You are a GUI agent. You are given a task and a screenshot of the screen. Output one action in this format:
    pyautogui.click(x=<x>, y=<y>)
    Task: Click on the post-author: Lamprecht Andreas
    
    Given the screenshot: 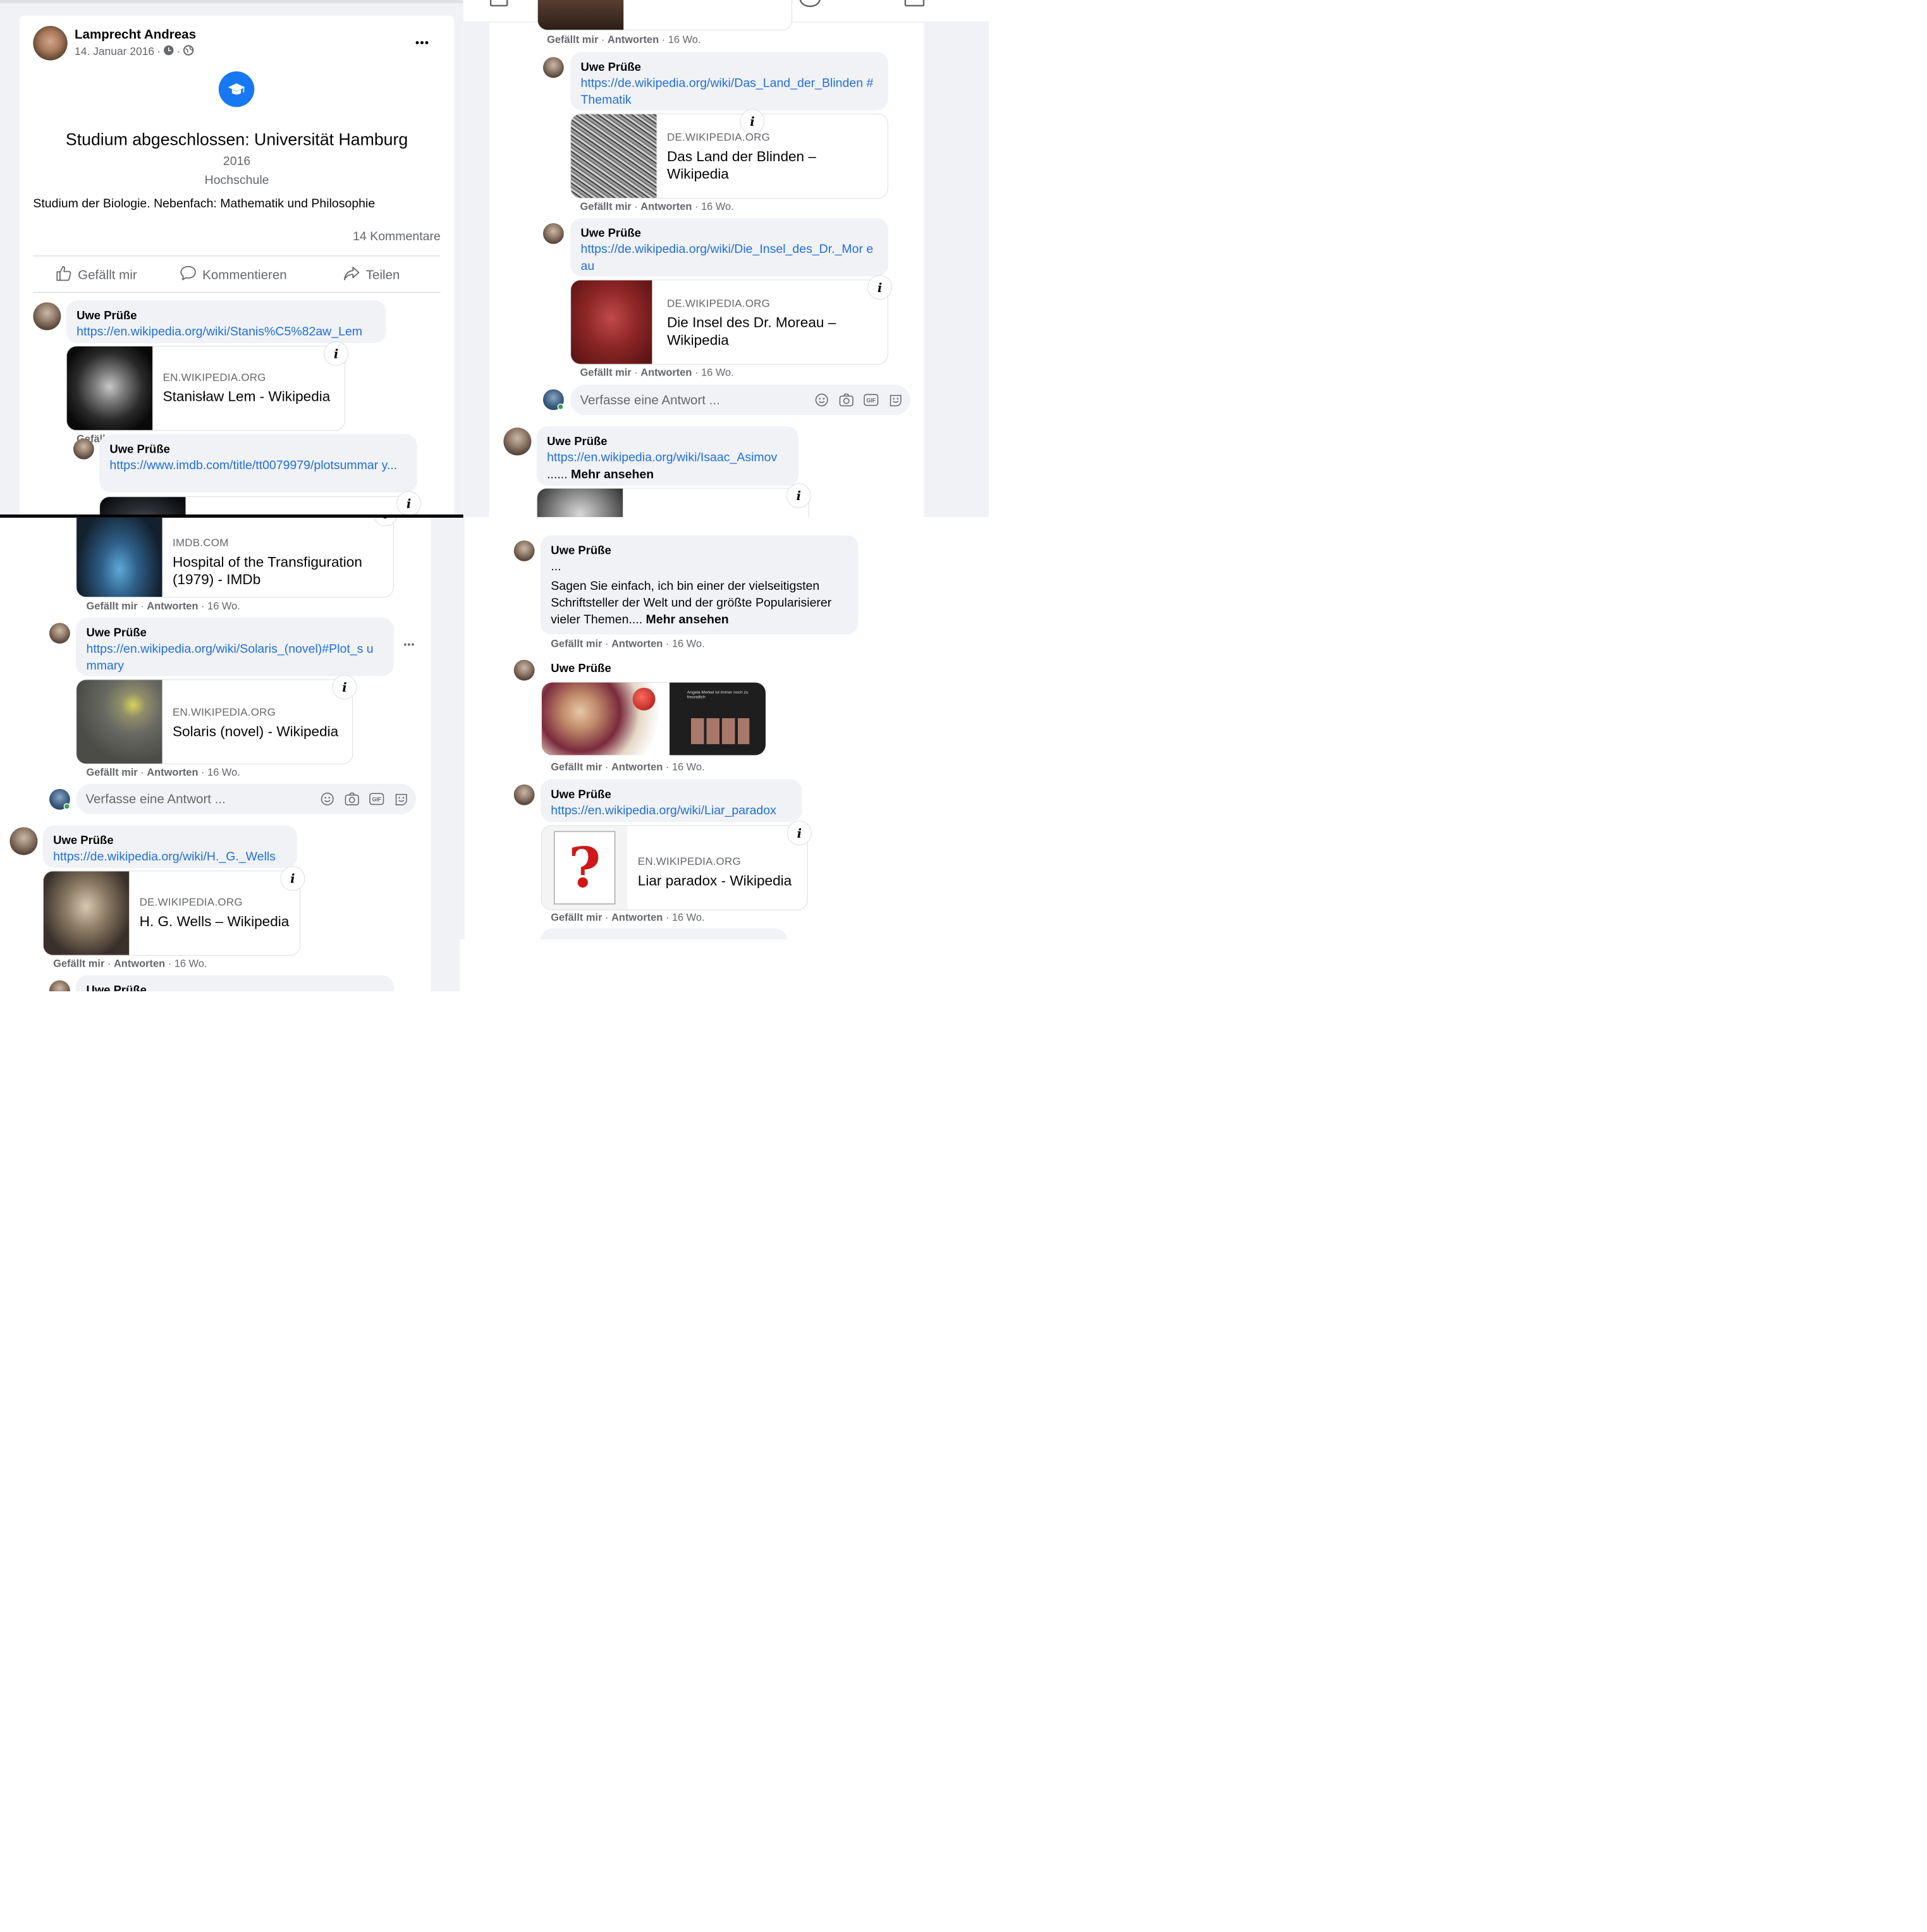 What is the action you would take?
    pyautogui.click(x=135, y=34)
    